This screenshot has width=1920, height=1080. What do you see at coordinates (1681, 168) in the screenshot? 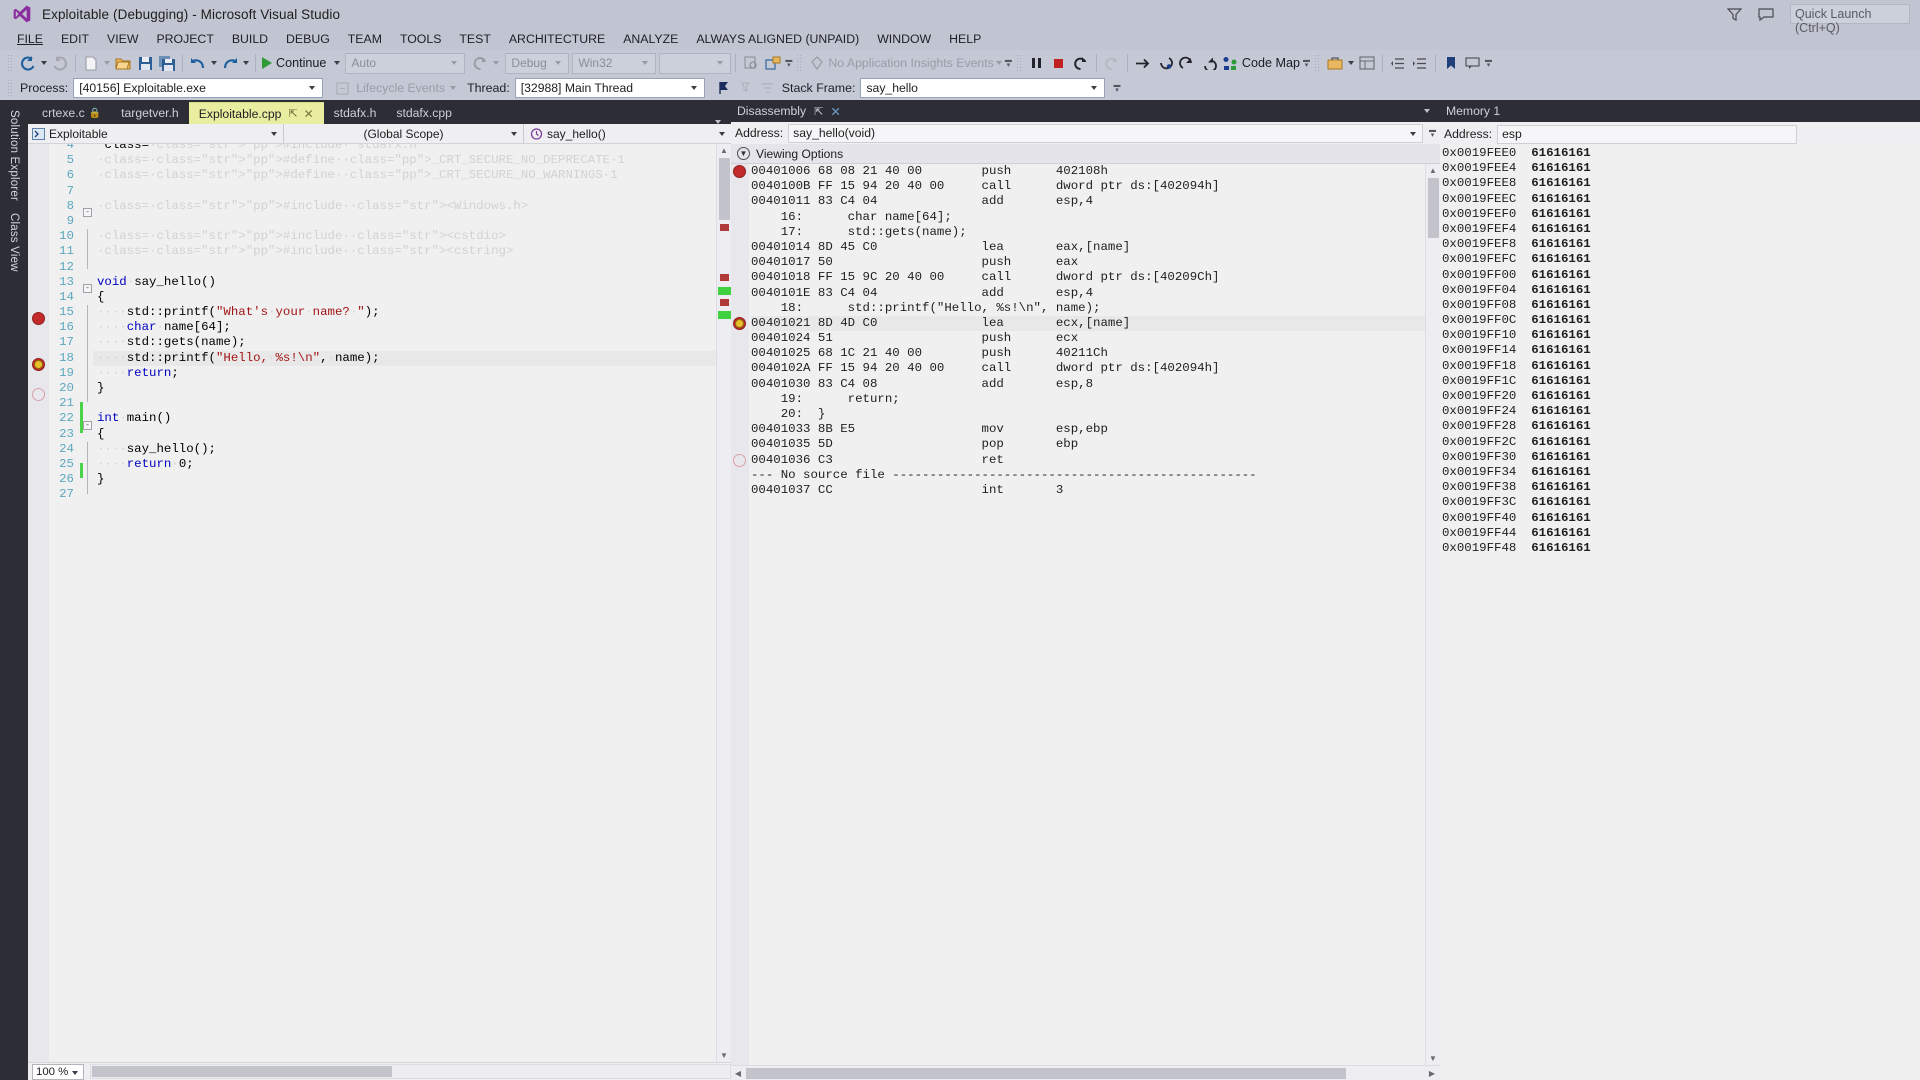
I see `memory-row: 0x0019FEE4 61616161` at bounding box center [1681, 168].